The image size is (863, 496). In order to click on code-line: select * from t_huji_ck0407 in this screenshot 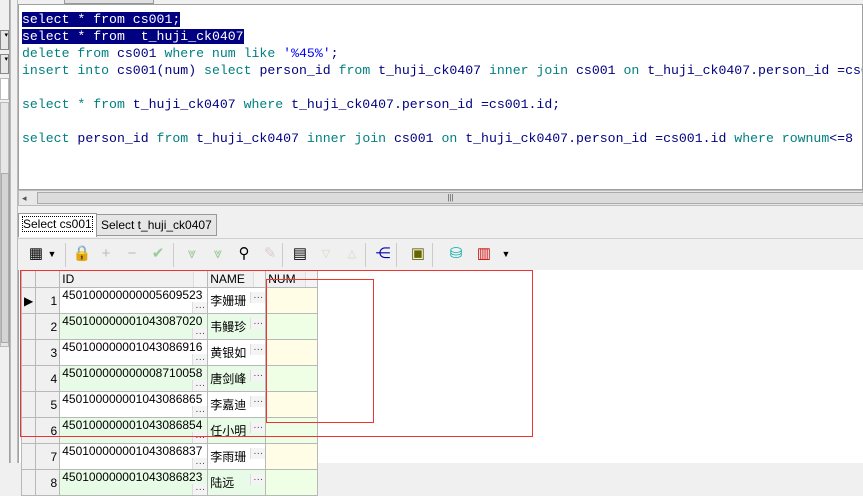, I will do `click(442, 36)`.